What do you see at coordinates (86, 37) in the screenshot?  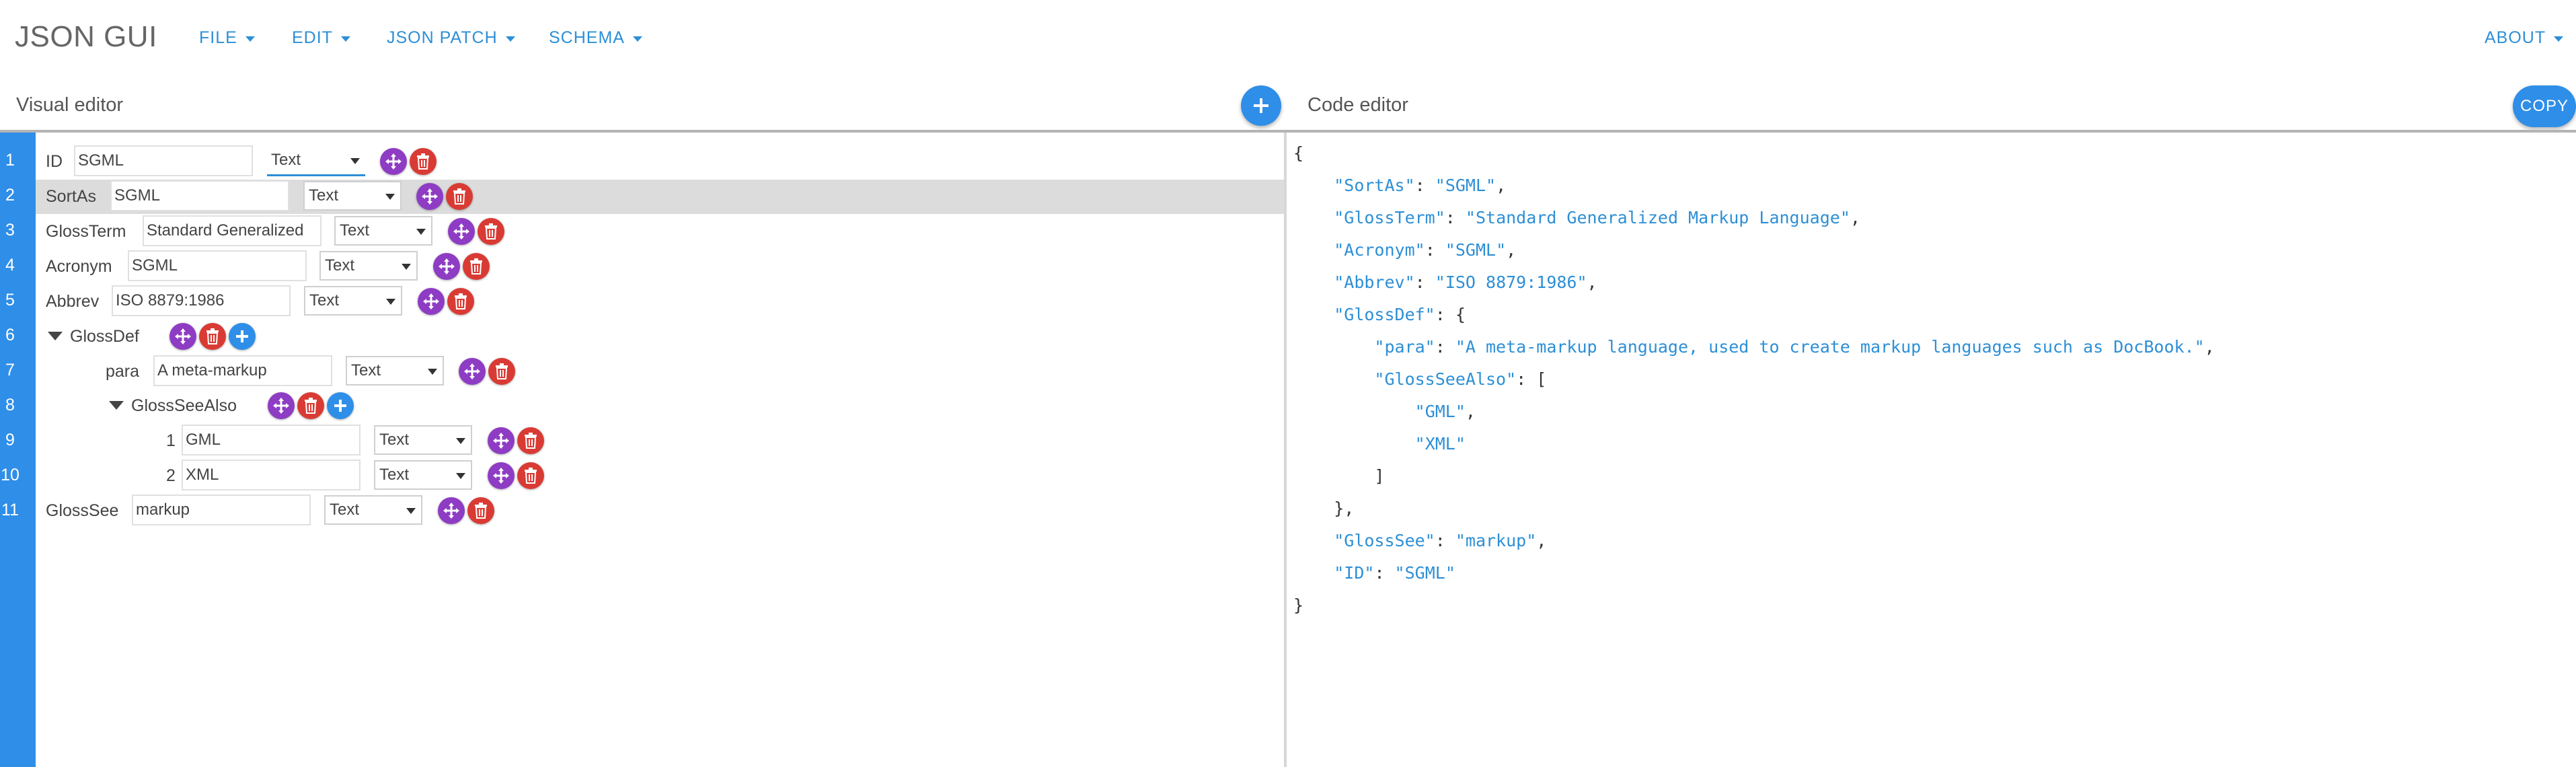 I see `app-title: JSON GUI` at bounding box center [86, 37].